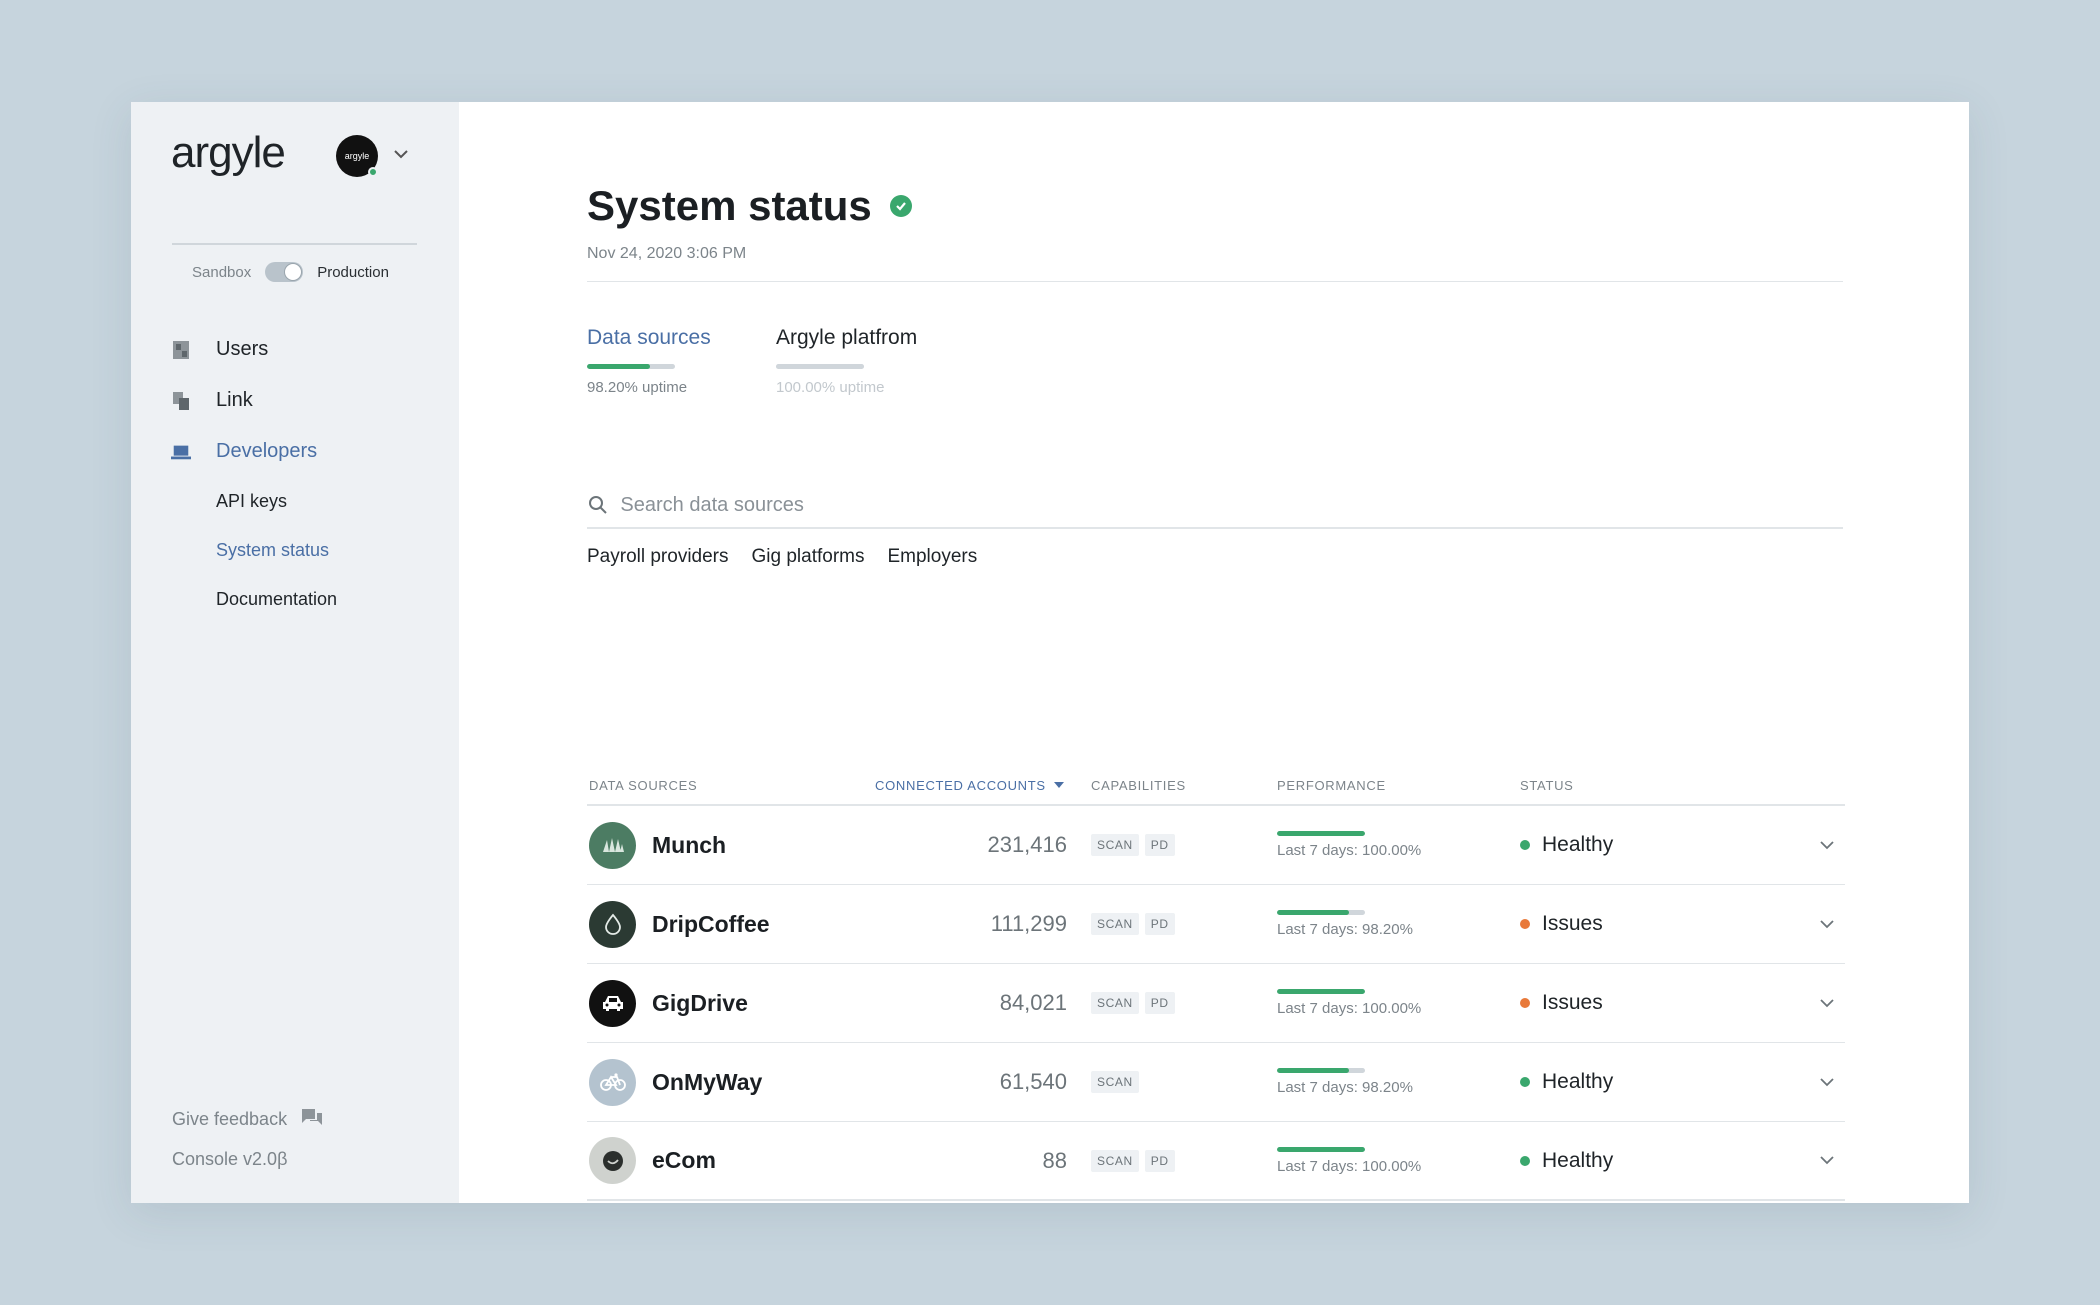 This screenshot has height=1305, width=2100. Describe the element at coordinates (649, 361) in the screenshot. I see `tab-data-sources: Data sources 98.20% uptime` at that location.